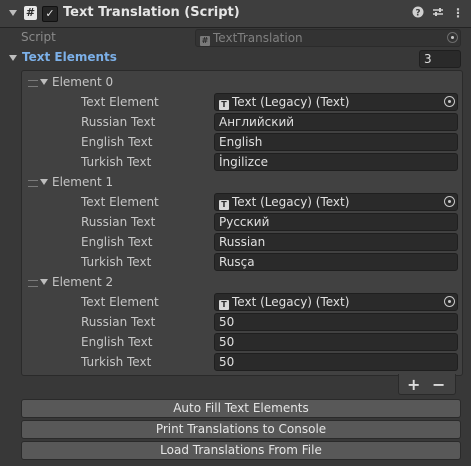 The width and height of the screenshot is (471, 466). Describe the element at coordinates (336, 222) in the screenshot. I see `russian-text-field: Русский` at that location.